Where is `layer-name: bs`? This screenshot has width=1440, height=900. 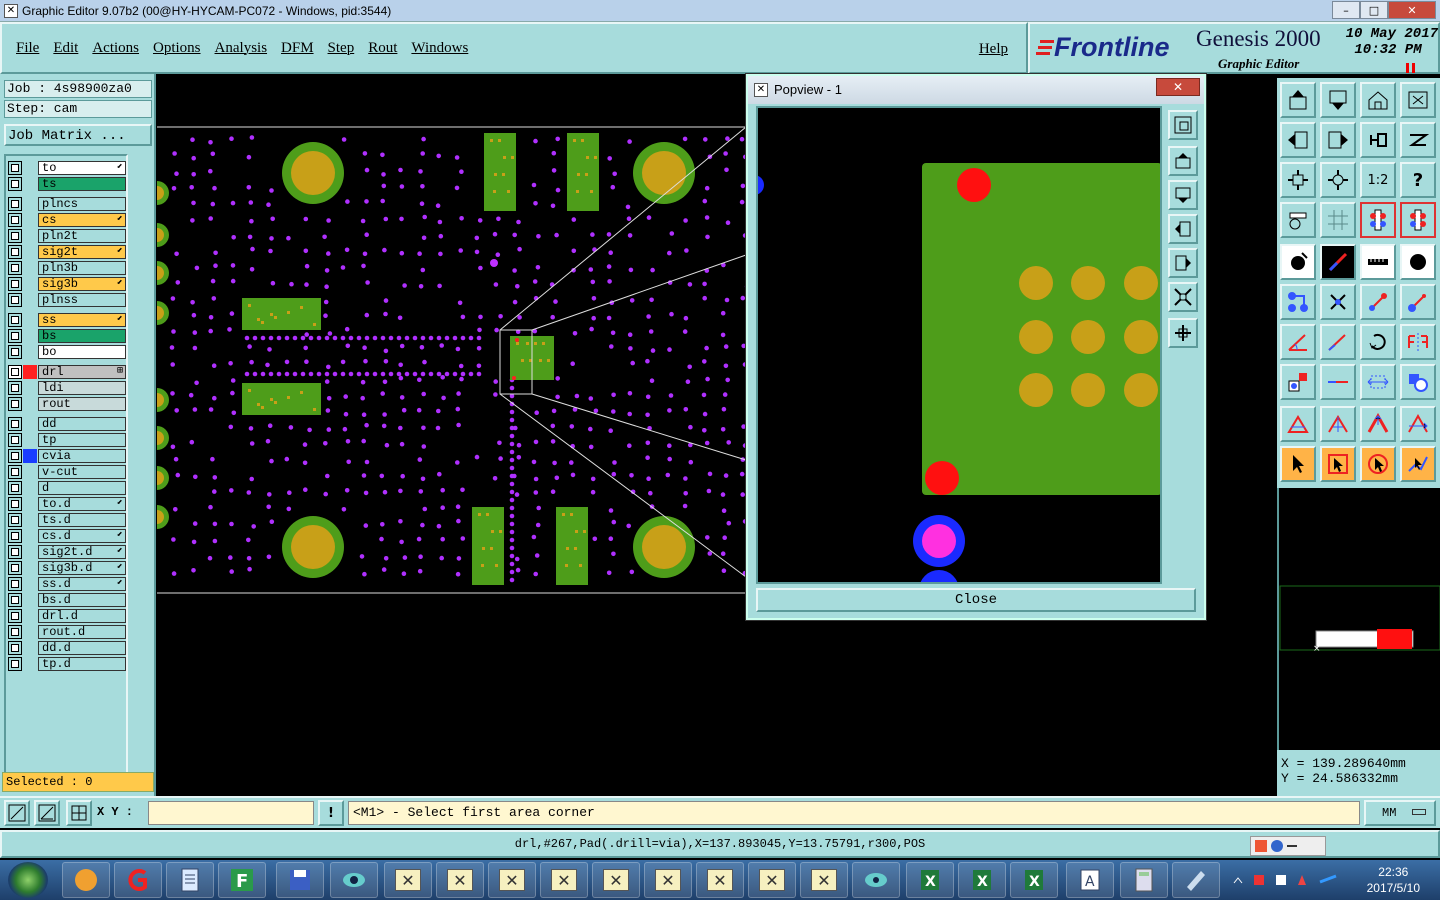 layer-name: bs is located at coordinates (82, 335).